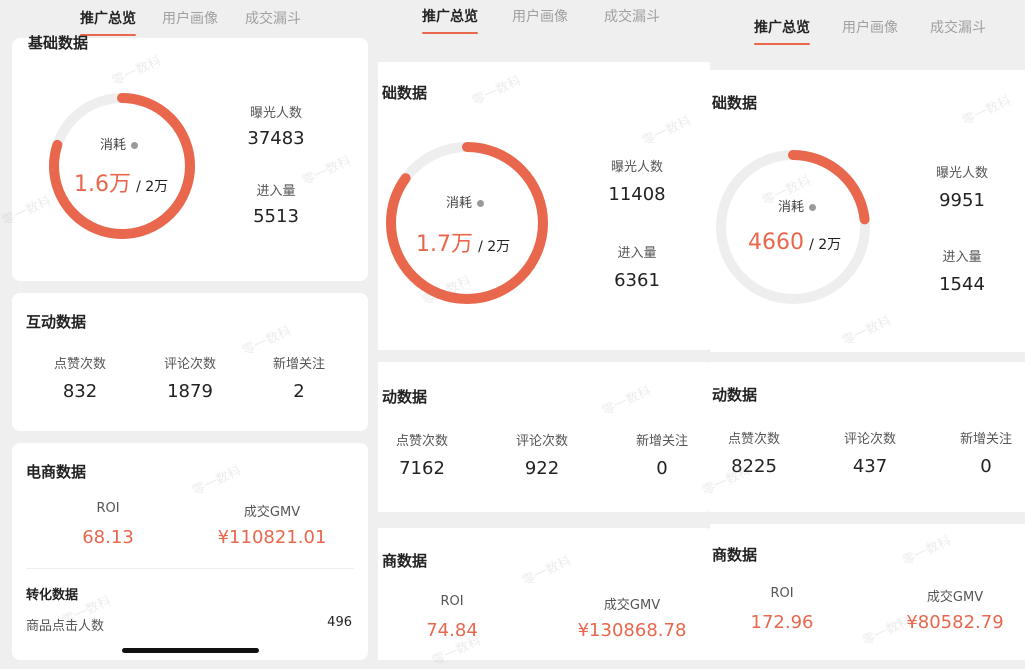  I want to click on basic-data-card: 基础数据 消耗 1.6万 / 2万 曝光人数 37483 进入量 5513, so click(190, 157).